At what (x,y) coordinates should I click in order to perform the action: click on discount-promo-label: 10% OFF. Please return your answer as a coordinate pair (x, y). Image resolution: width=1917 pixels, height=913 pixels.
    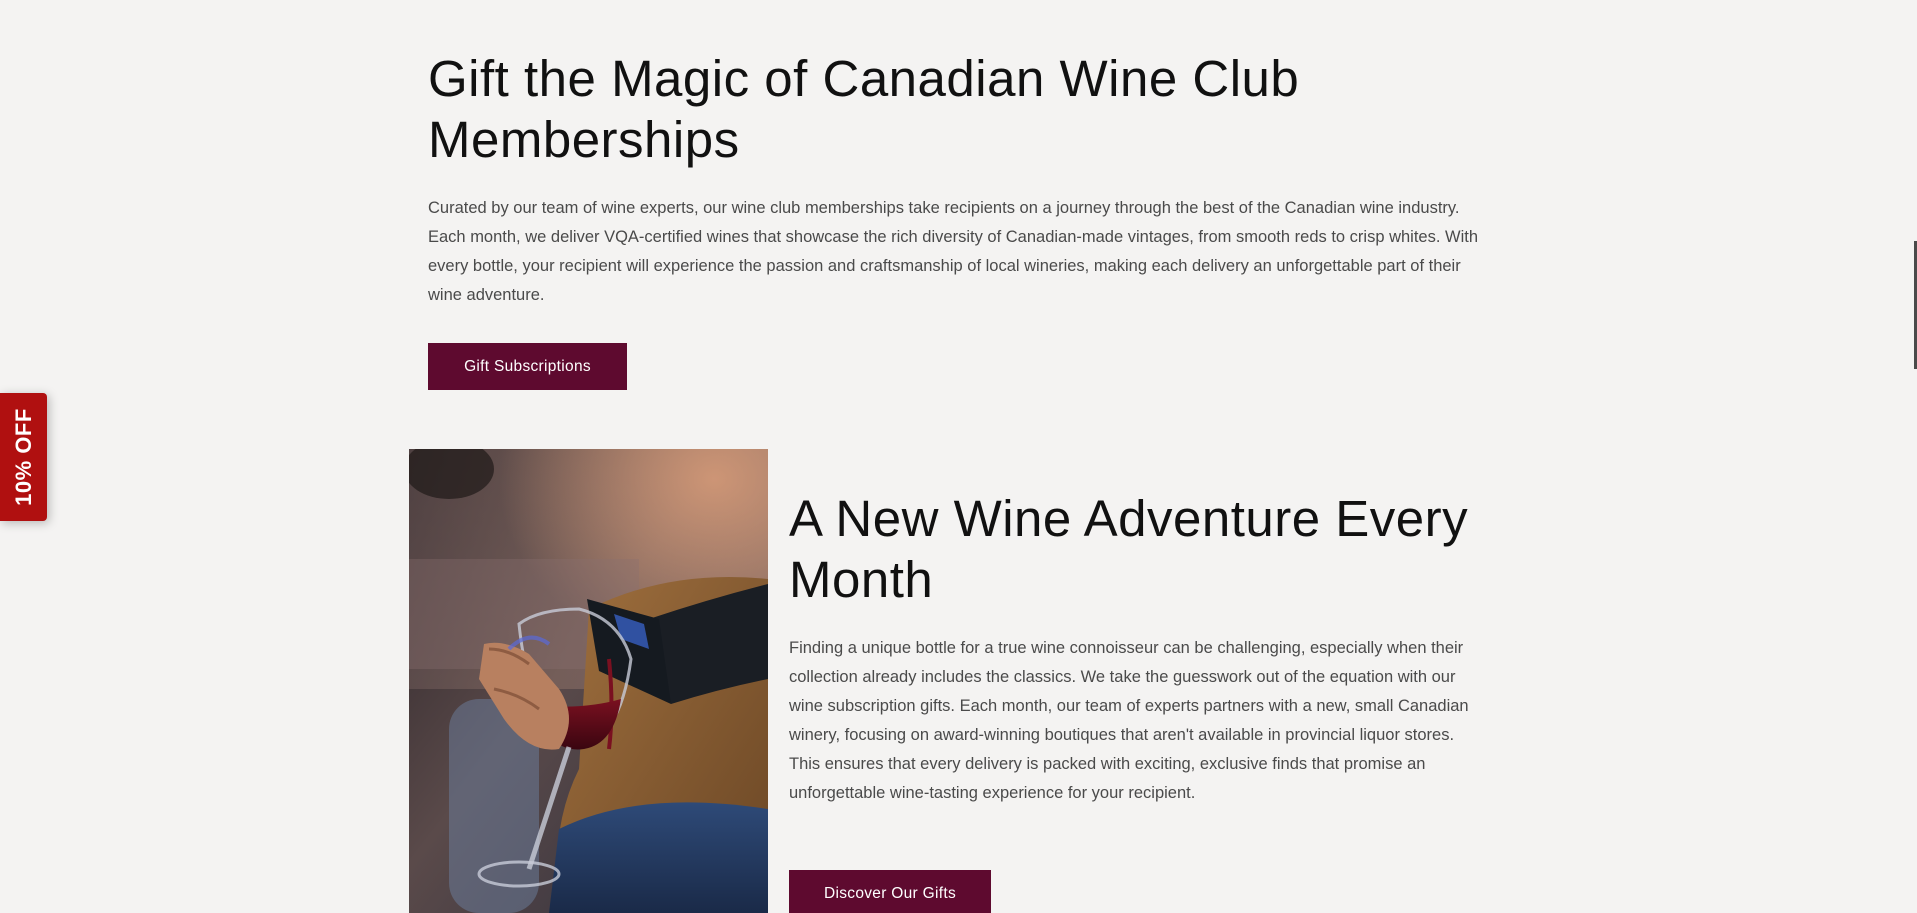
    Looking at the image, I should click on (23, 457).